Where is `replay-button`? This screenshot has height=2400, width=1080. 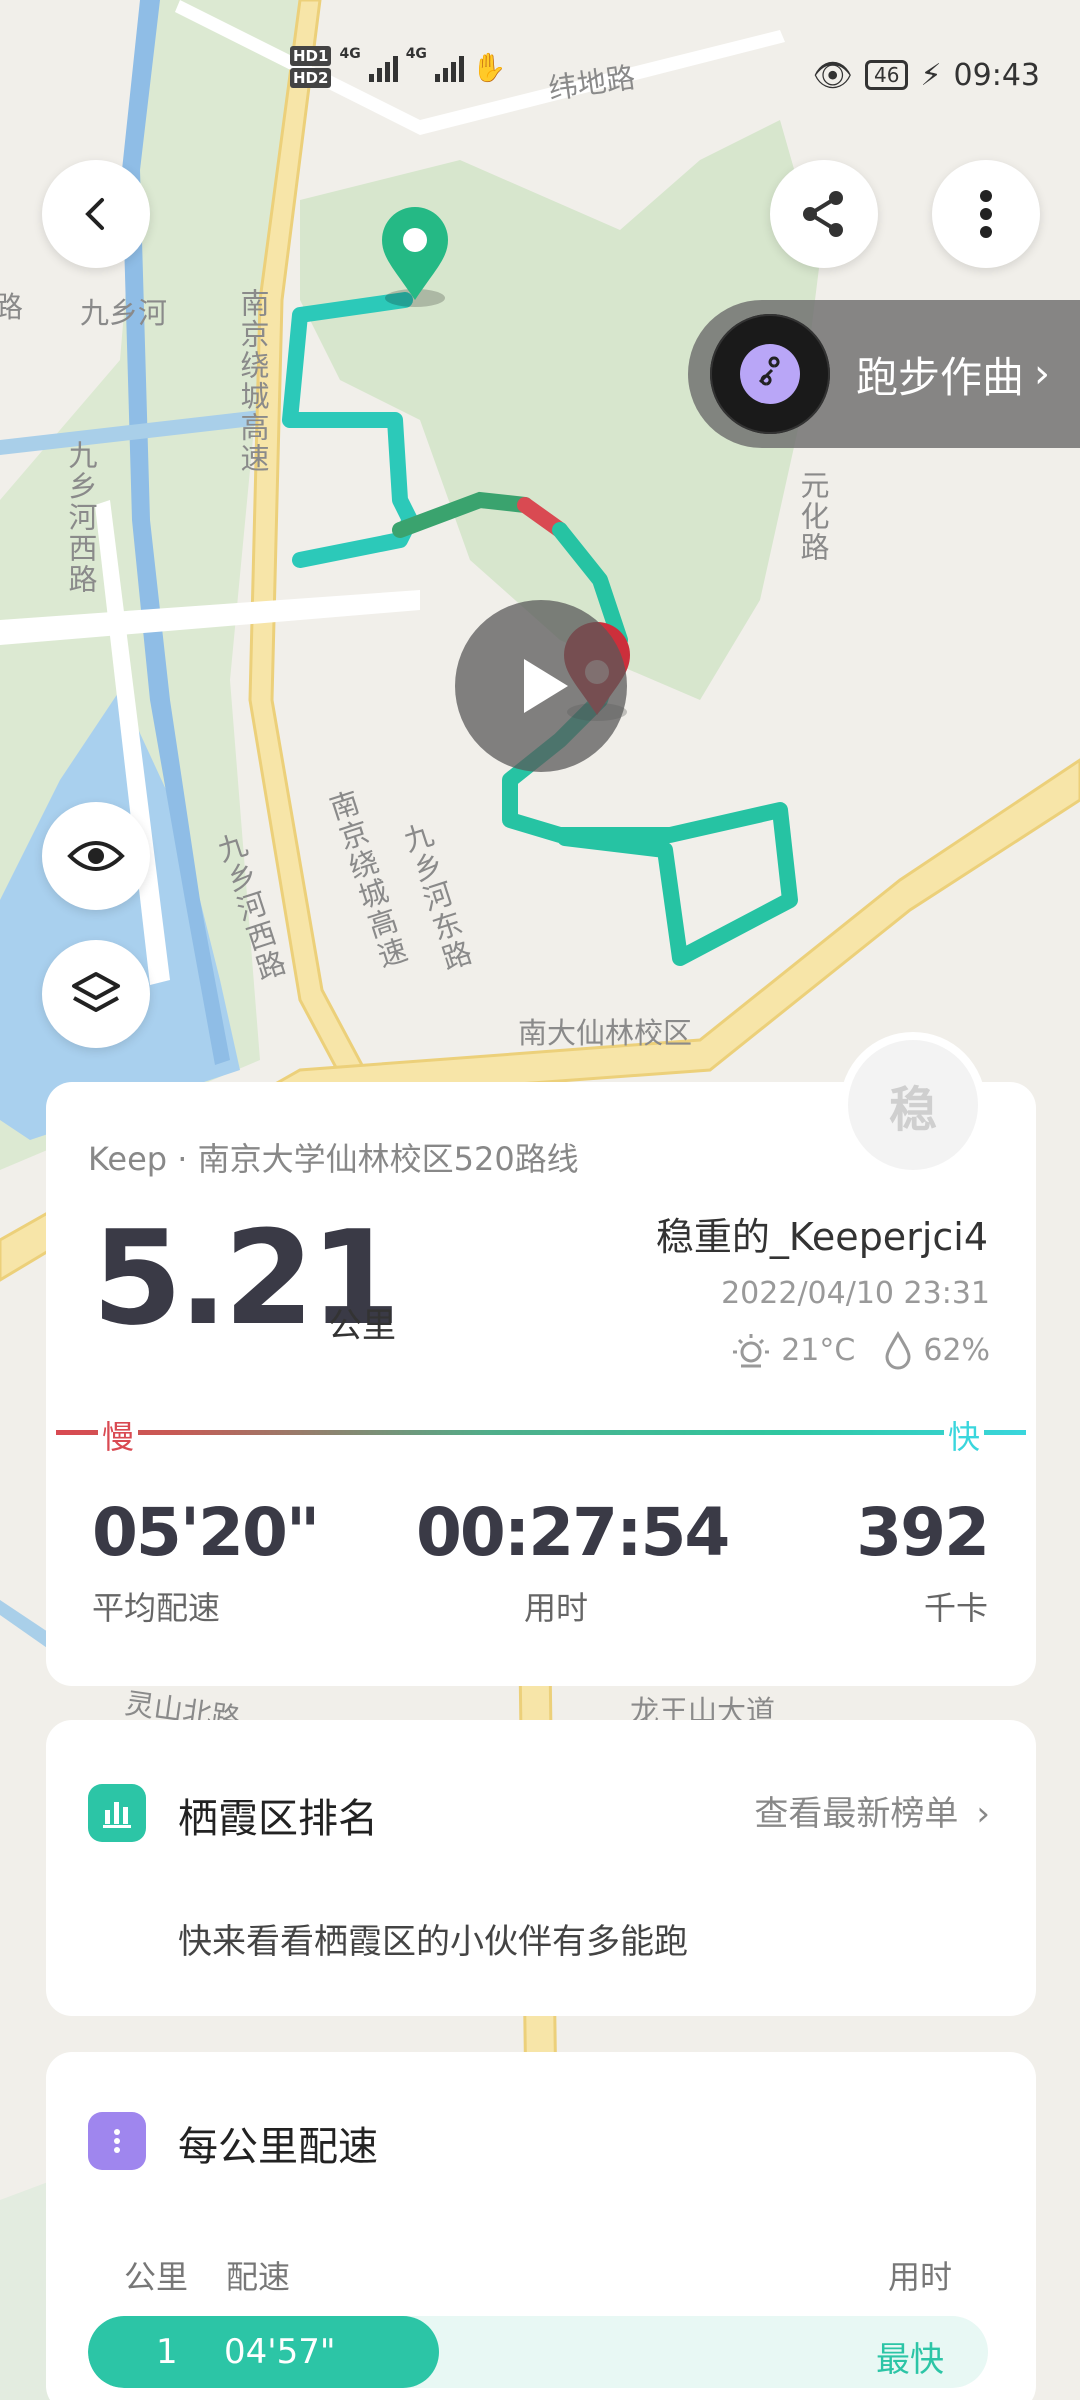 replay-button is located at coordinates (541, 686).